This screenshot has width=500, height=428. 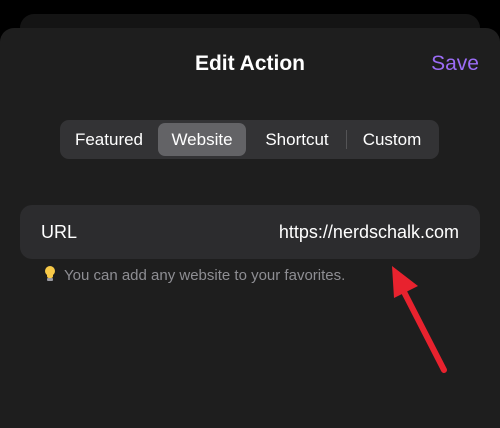 I want to click on action-type-segmented-control: Featured Website Shortcut Custom, so click(x=249, y=139).